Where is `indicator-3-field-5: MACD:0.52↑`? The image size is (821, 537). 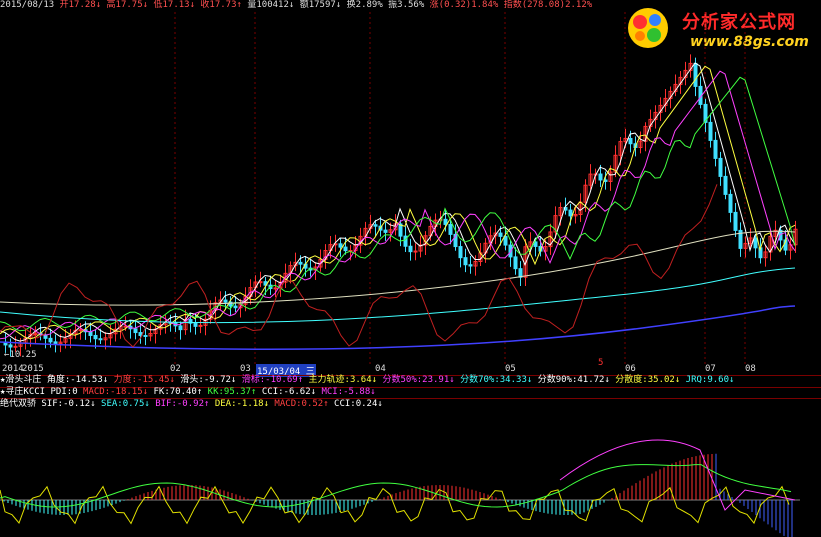 indicator-3-field-5: MACD:0.52↑ is located at coordinates (299, 404).